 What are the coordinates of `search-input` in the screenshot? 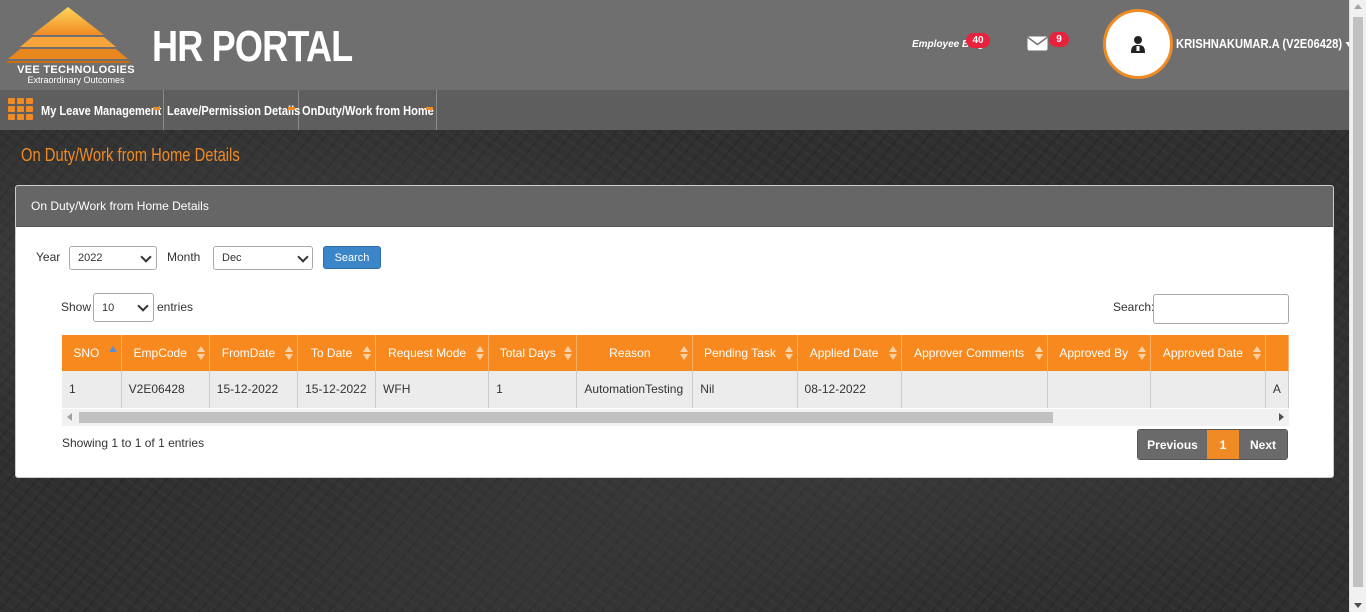 It's located at (1221, 309).